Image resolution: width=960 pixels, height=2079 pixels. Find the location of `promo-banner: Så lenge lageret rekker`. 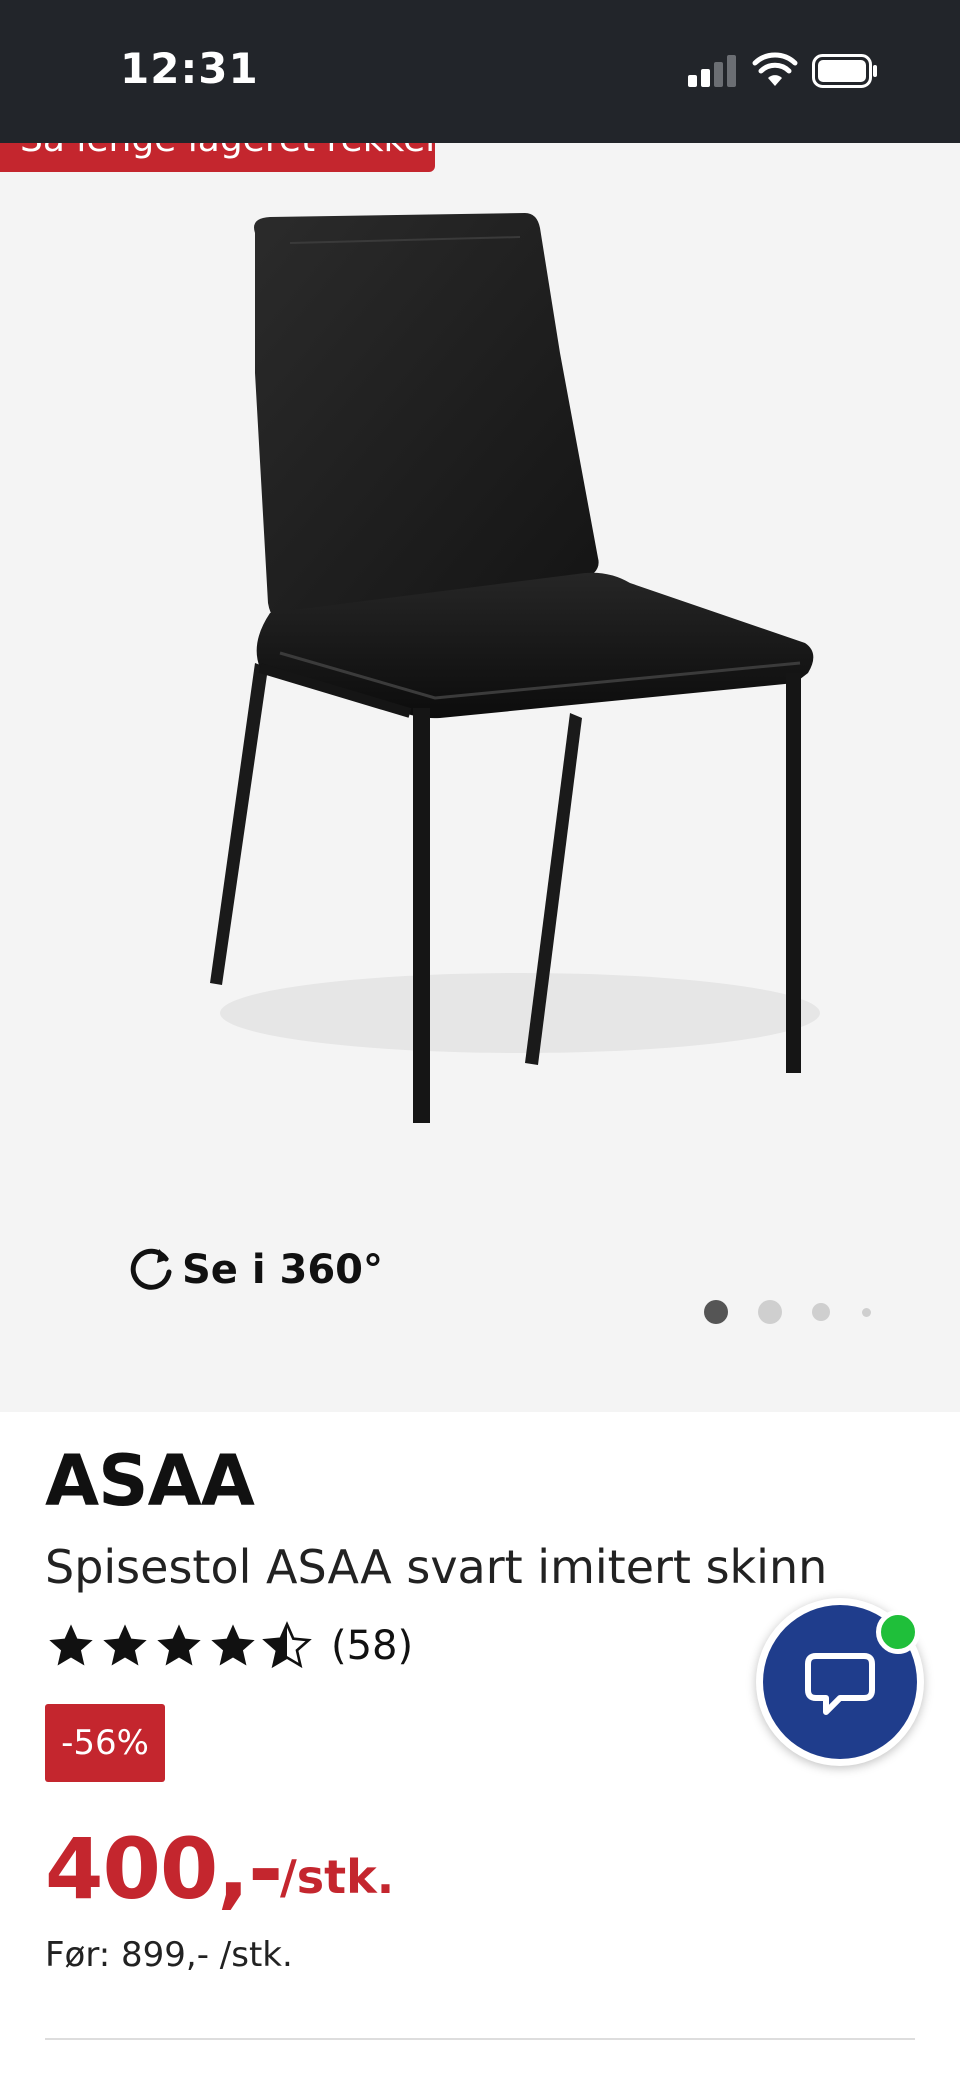

promo-banner: Så lenge lageret rekker is located at coordinates (217, 157).